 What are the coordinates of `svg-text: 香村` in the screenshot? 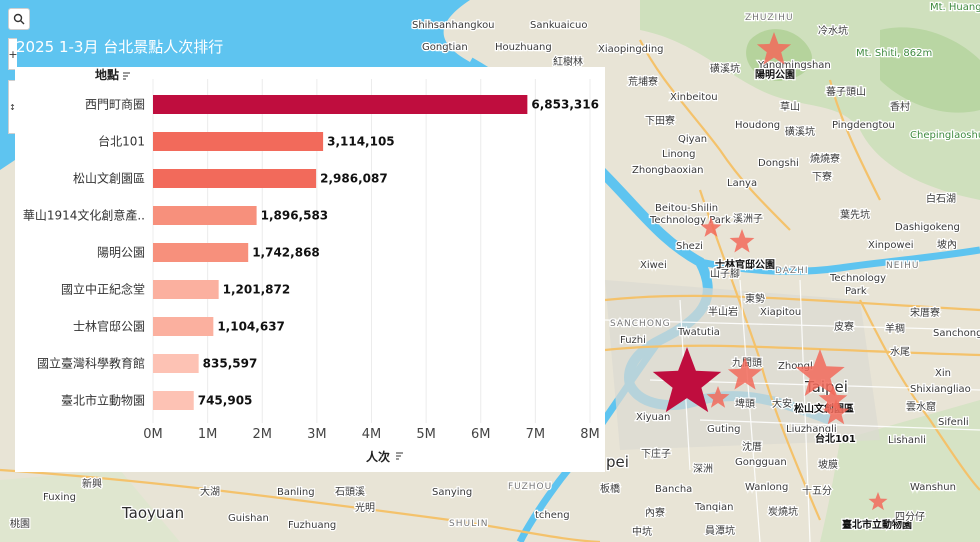 It's located at (900, 106).